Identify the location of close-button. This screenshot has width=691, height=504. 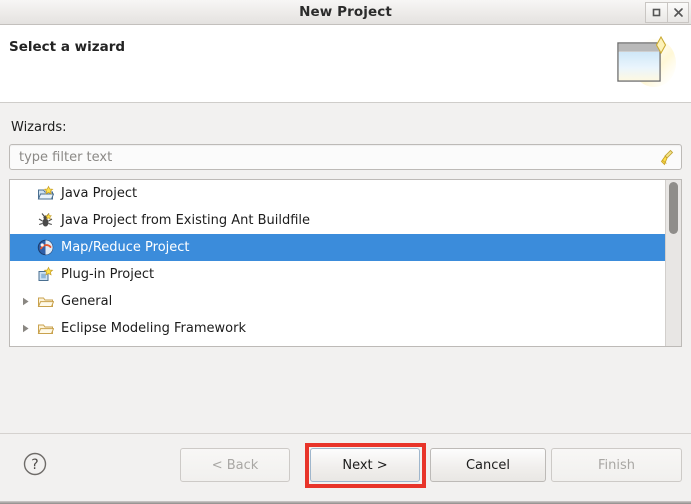
(678, 12).